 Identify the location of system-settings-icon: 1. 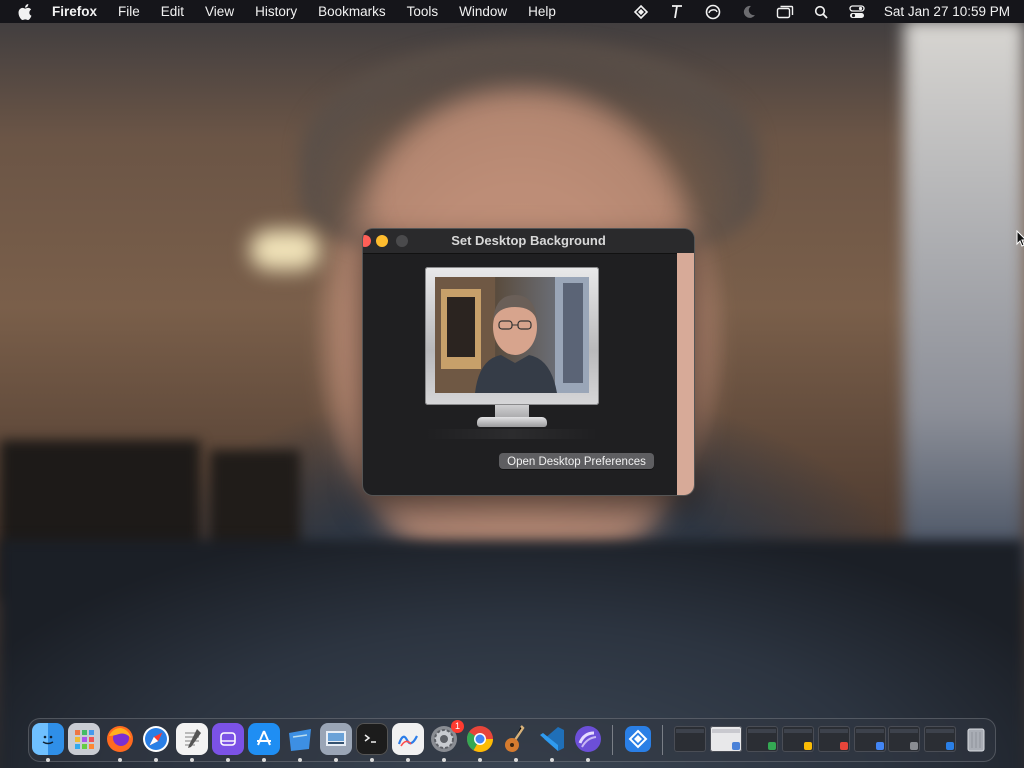
(446, 741).